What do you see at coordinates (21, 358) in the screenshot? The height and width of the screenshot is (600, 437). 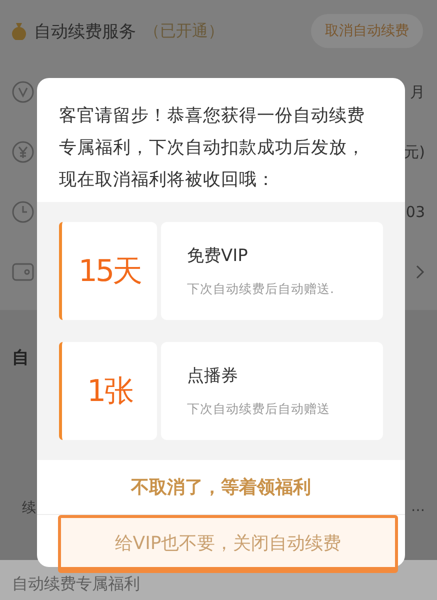 I see `section-title: 自` at bounding box center [21, 358].